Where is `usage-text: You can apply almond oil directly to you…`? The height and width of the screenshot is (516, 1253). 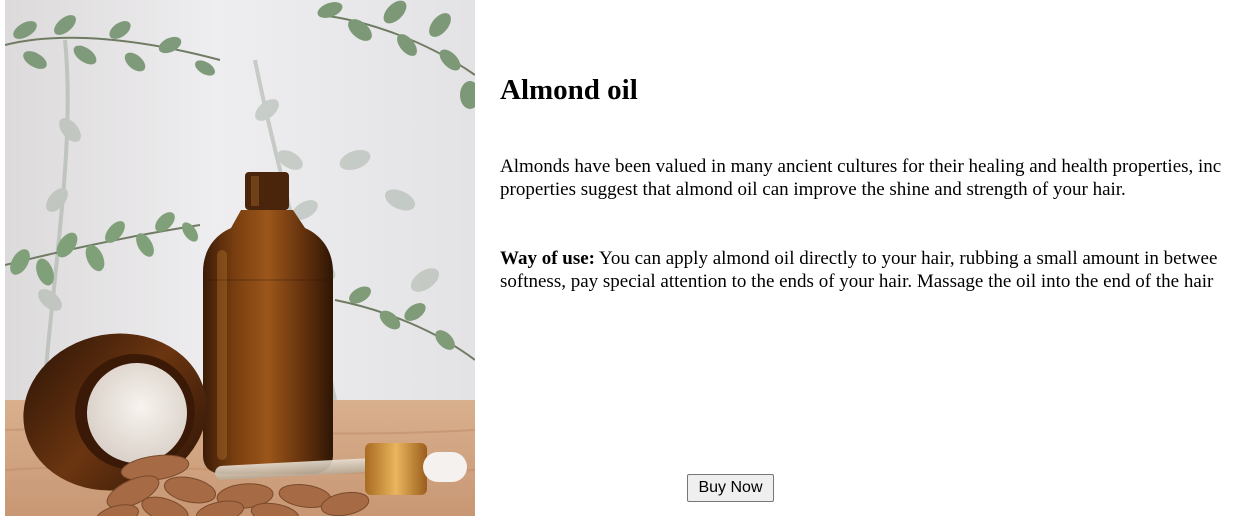
usage-text: You can apply almond oil directly to you… is located at coordinates (906, 258).